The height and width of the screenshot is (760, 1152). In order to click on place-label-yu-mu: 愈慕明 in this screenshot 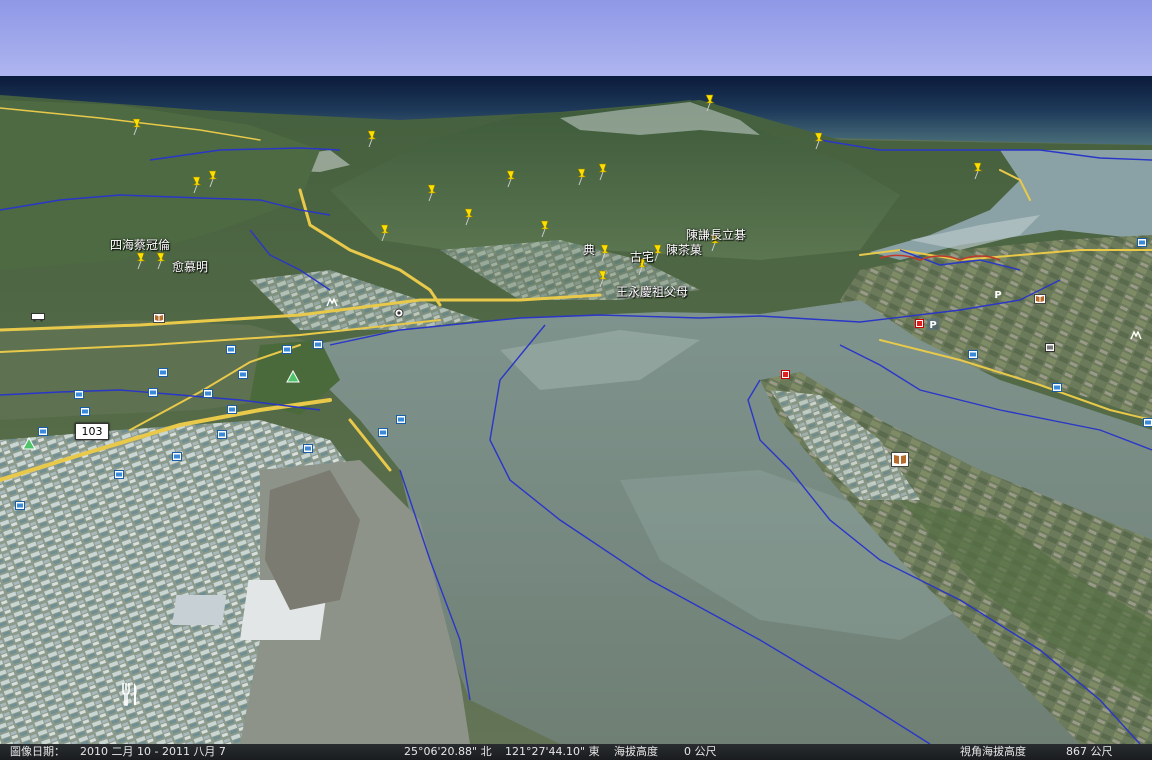, I will do `click(190, 267)`.